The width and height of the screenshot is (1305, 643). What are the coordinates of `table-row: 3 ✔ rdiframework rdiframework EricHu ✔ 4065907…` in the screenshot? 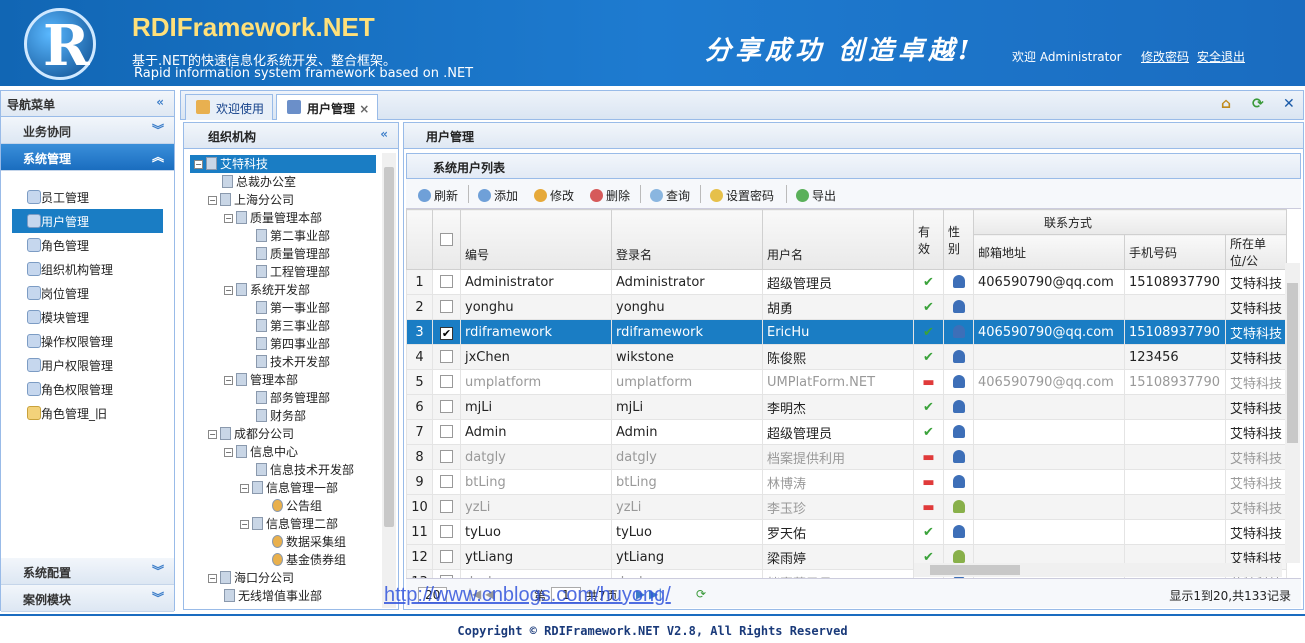 It's located at (847, 332).